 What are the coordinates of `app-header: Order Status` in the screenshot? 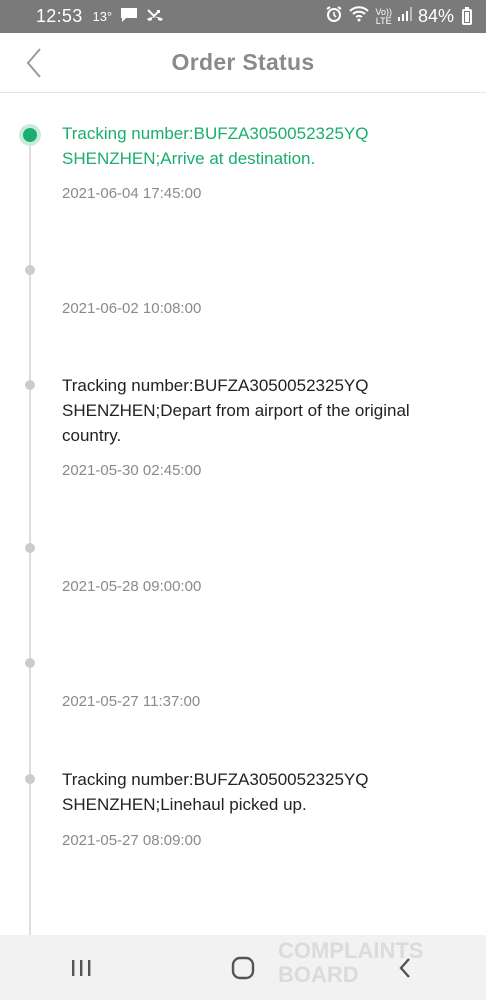 It's located at (243, 63).